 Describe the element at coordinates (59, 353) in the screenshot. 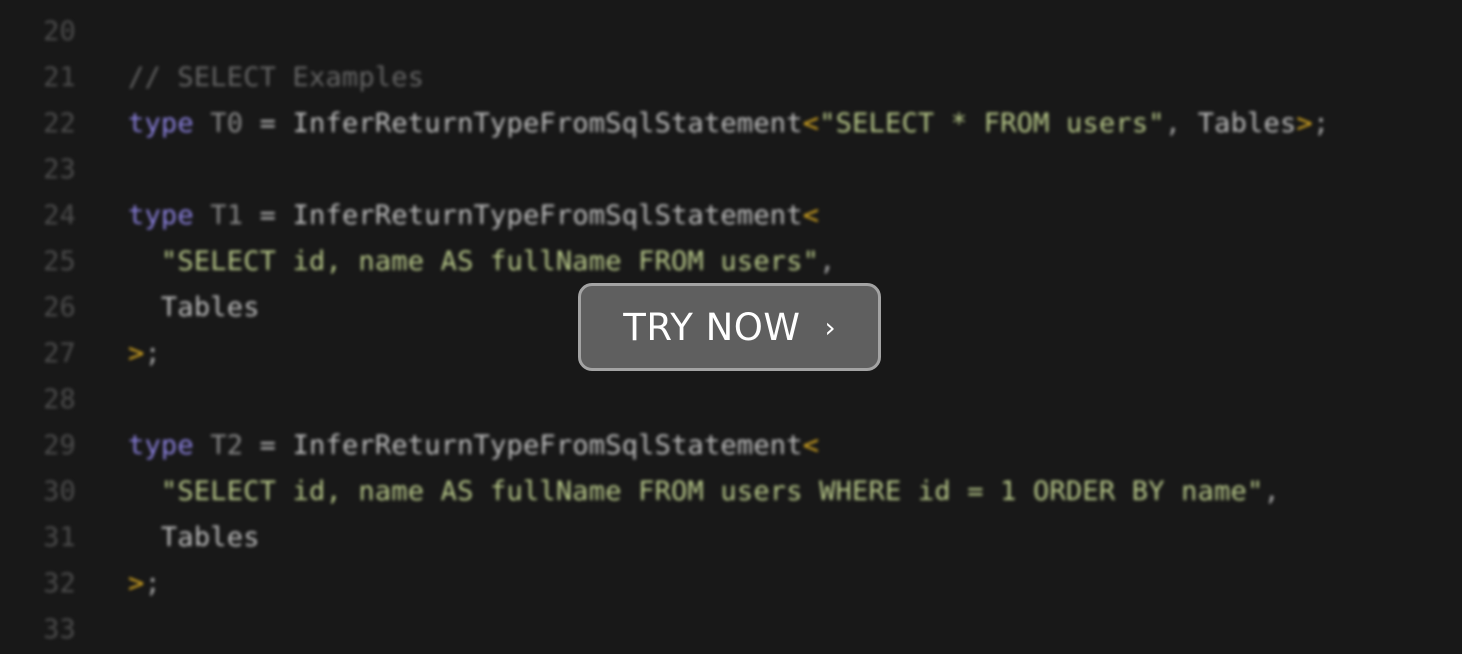

I see `line-number: 27` at that location.